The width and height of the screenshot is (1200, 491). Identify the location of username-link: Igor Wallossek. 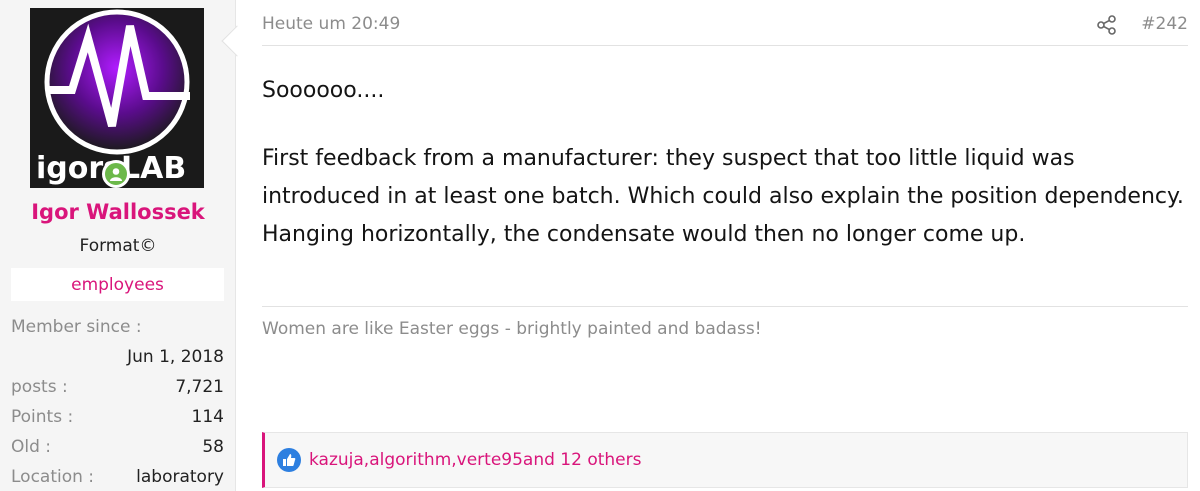
(118, 212).